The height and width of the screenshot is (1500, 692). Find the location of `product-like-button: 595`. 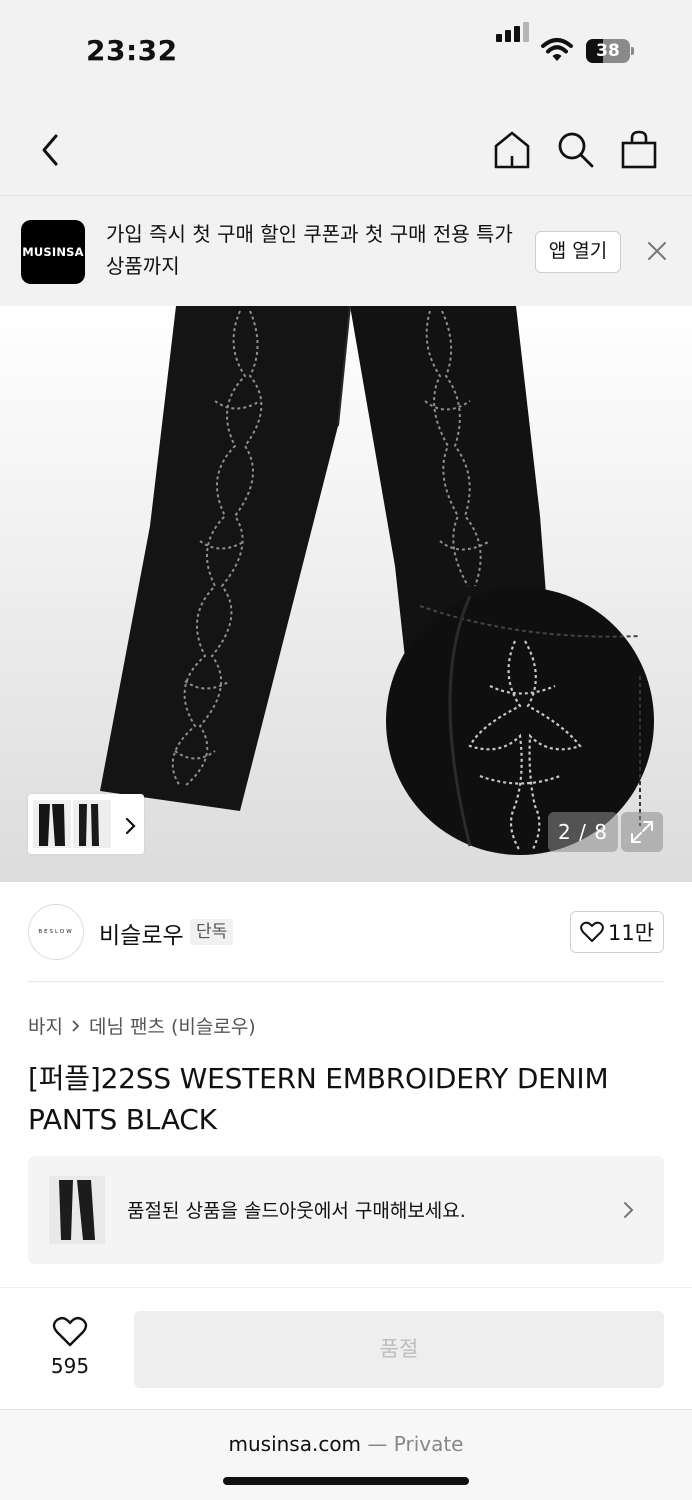

product-like-button: 595 is located at coordinates (70, 1347).